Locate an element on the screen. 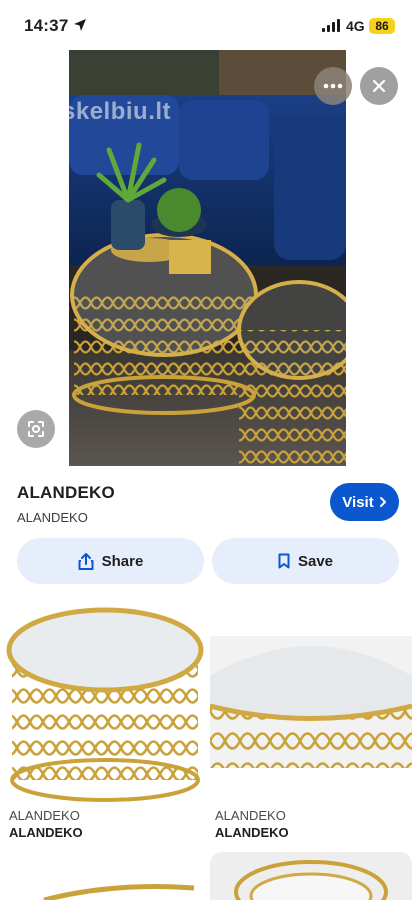 This screenshot has height=900, width=416. status-bar: 14:37 4G 86 is located at coordinates (208, 25).